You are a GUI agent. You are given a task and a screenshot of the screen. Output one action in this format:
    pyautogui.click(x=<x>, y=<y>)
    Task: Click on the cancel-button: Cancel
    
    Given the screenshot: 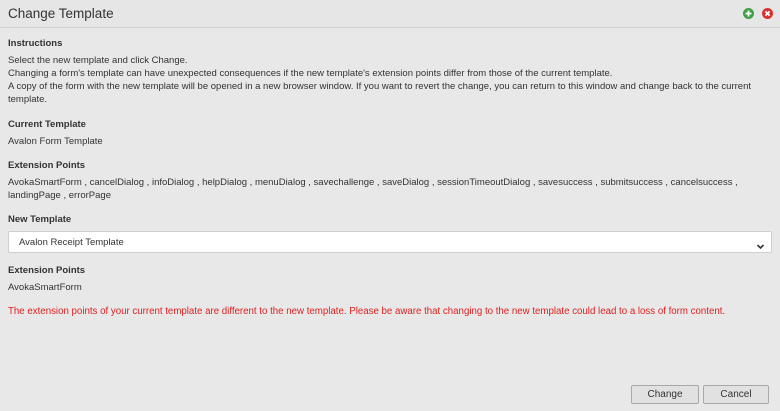 What is the action you would take?
    pyautogui.click(x=736, y=394)
    